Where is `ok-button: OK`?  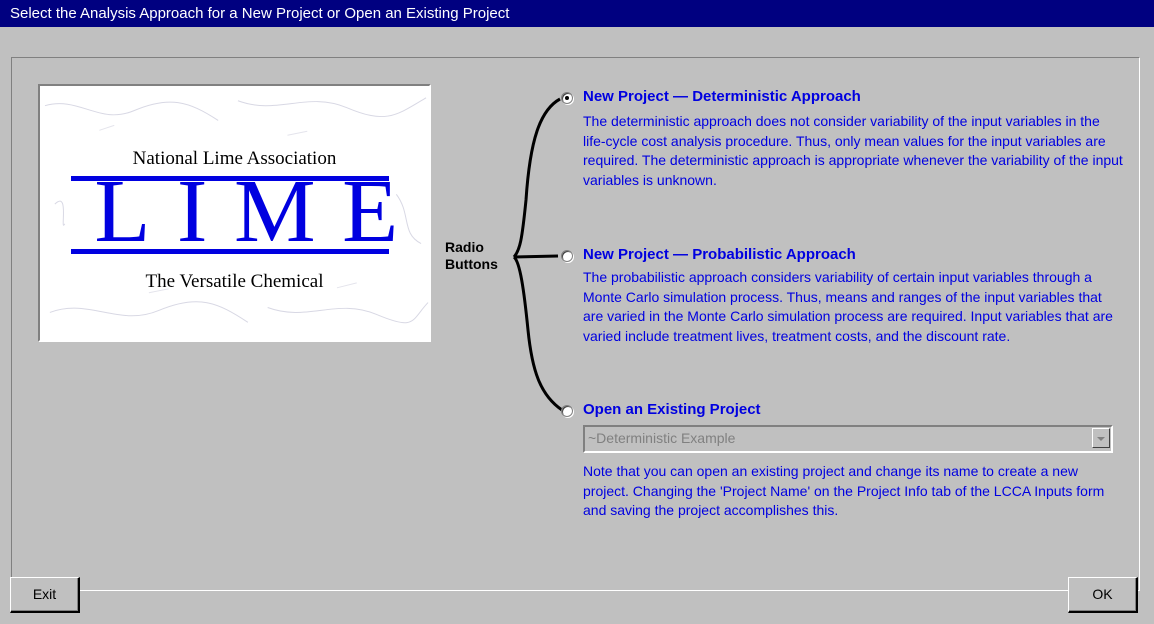 ok-button: OK is located at coordinates (1103, 595).